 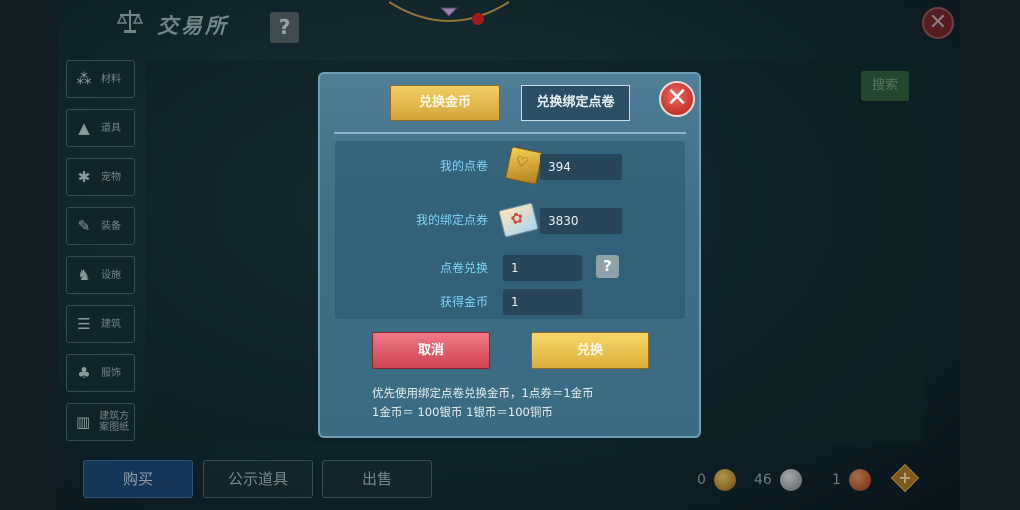 I want to click on left-letterbox, so click(x=28, y=255).